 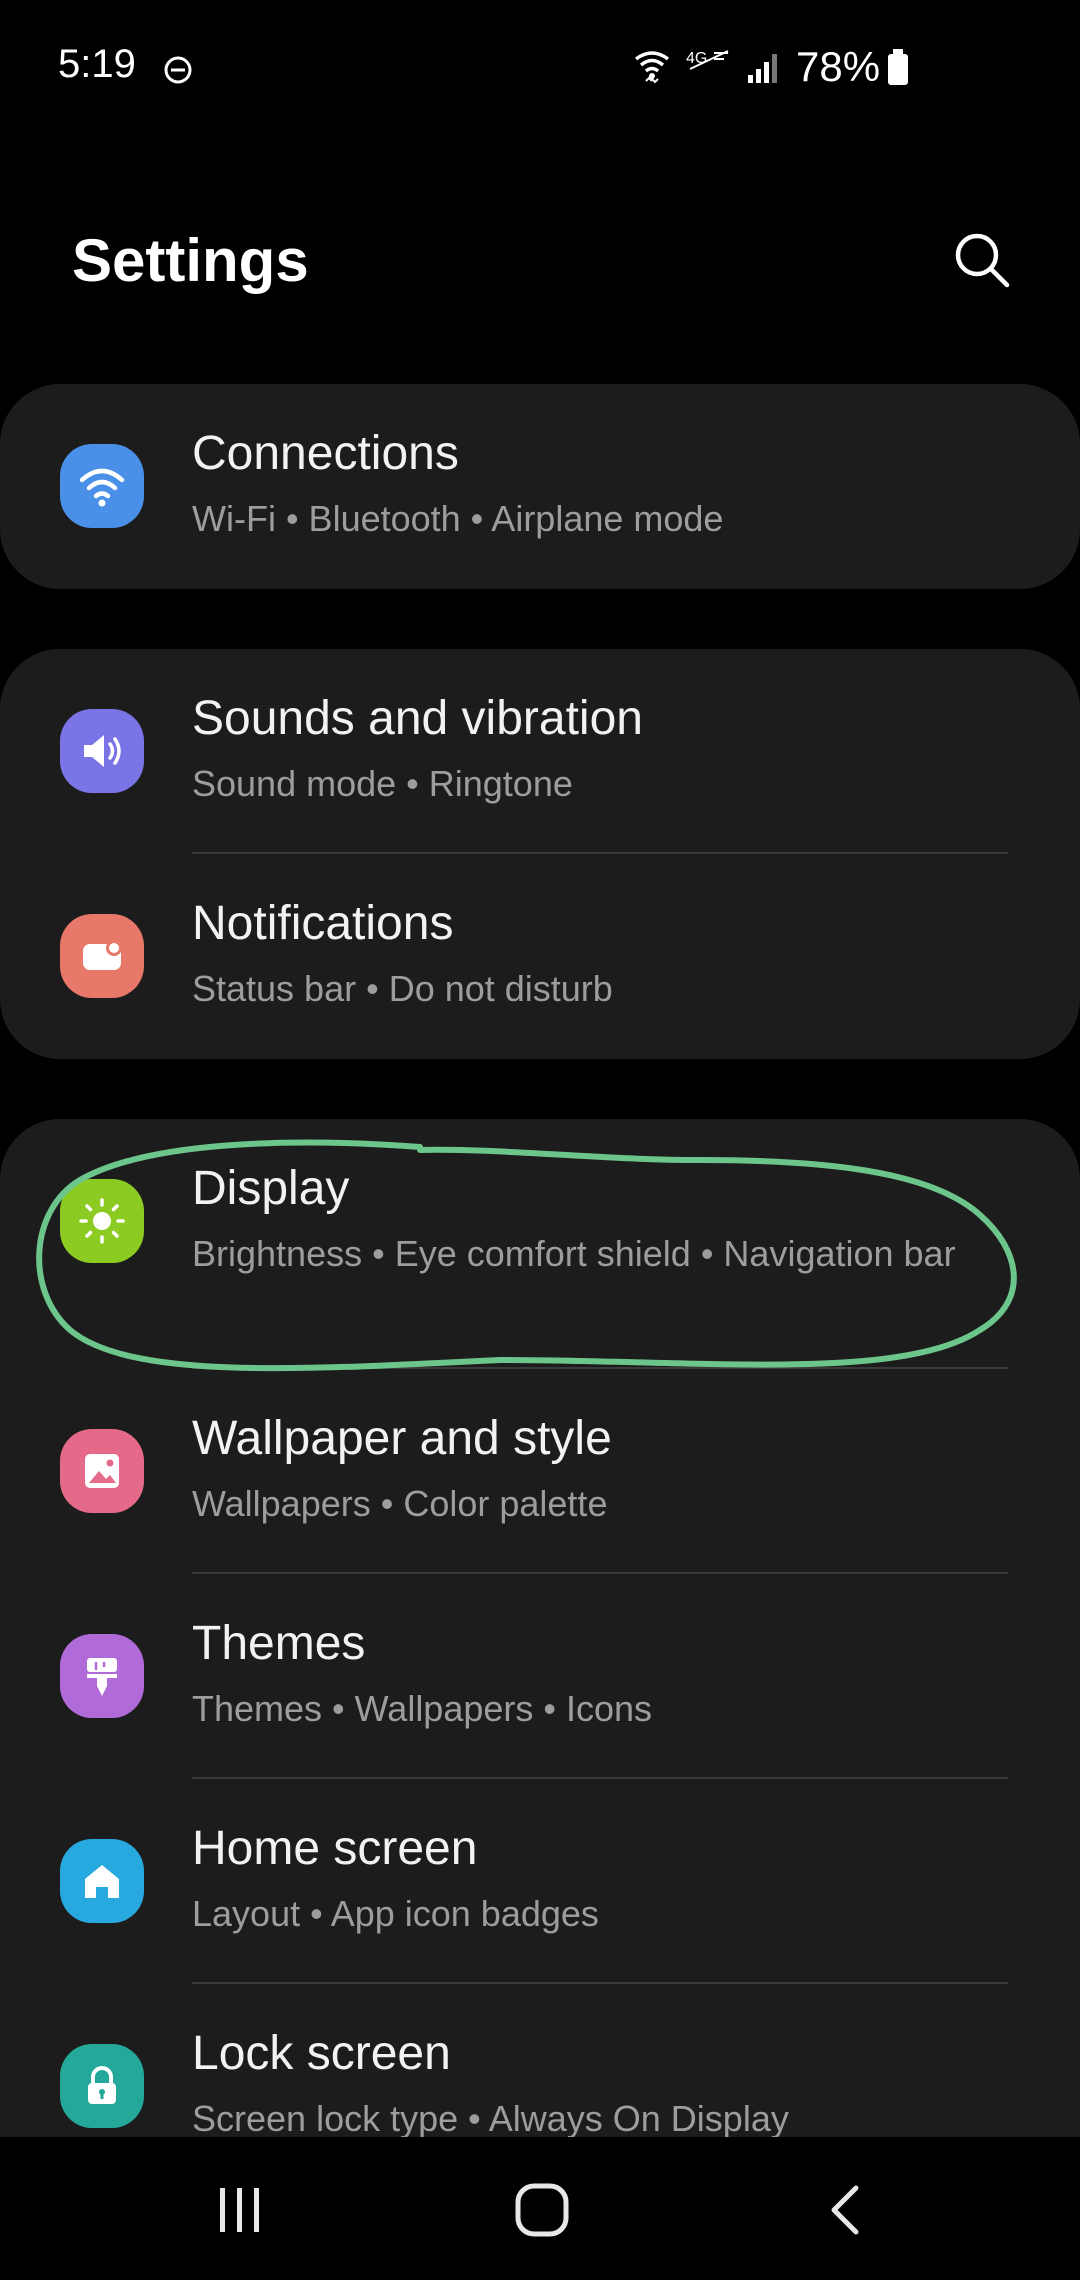 I want to click on notification-icon, so click(x=102, y=956).